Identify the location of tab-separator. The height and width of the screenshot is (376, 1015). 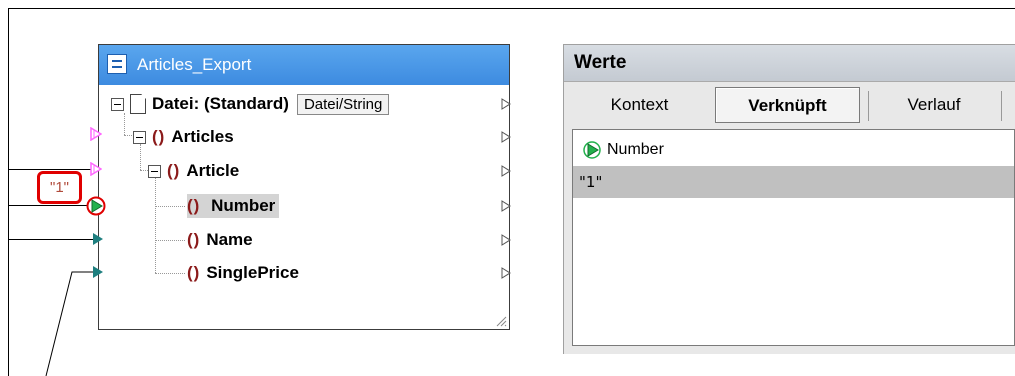
(1001, 106).